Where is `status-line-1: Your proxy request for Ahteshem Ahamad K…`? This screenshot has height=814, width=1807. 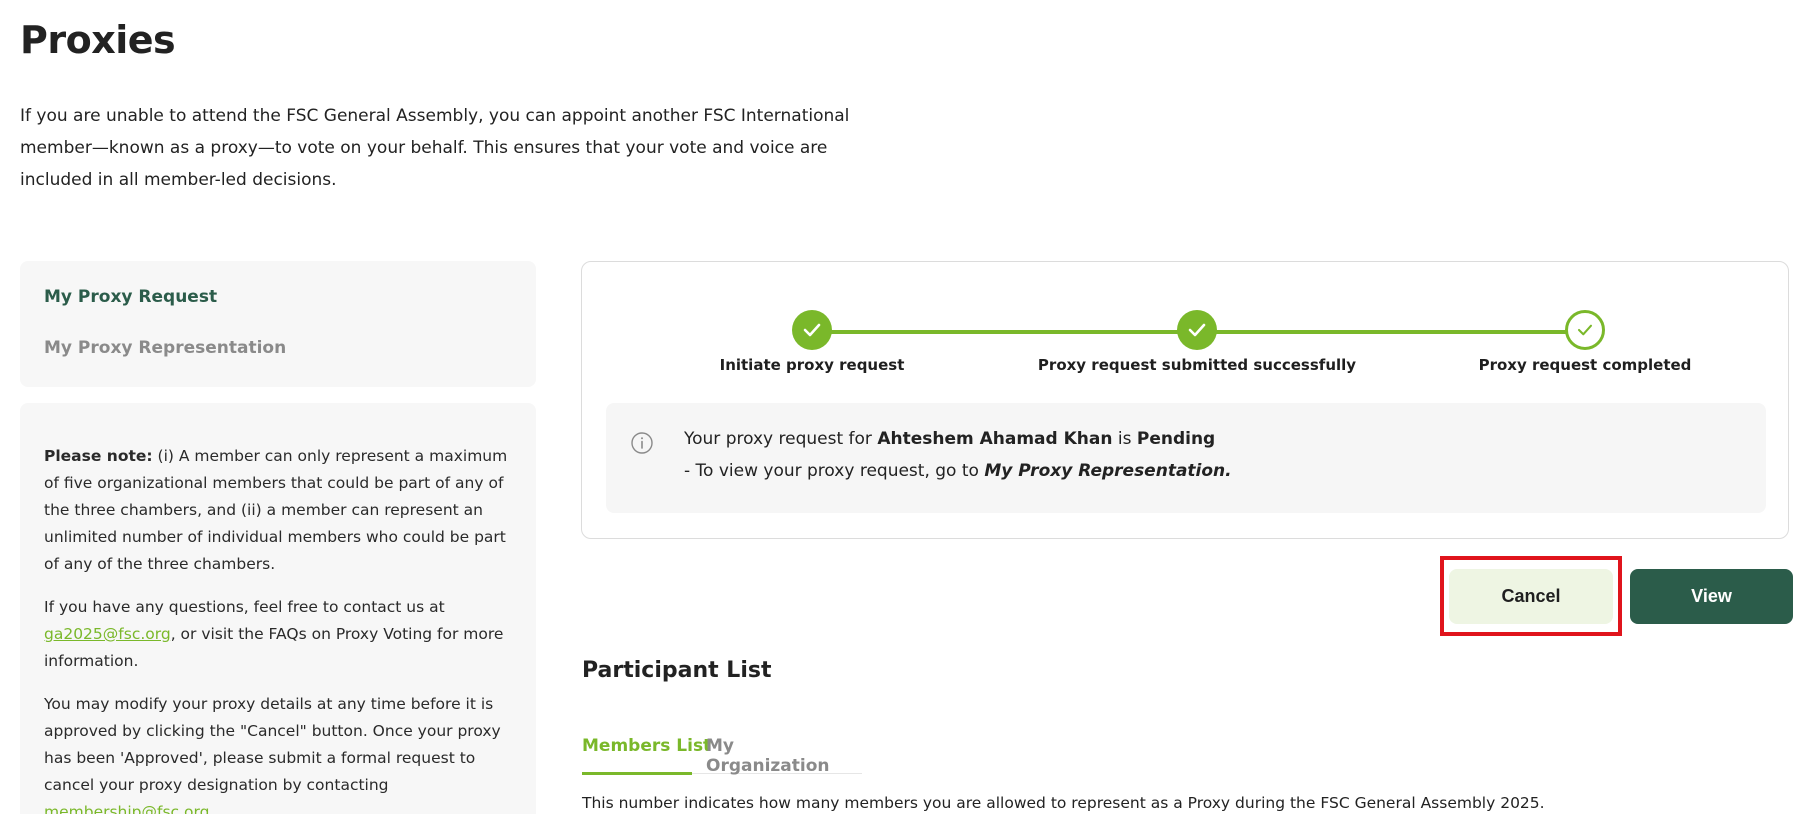 status-line-1: Your proxy request for Ahteshem Ahamad K… is located at coordinates (958, 439).